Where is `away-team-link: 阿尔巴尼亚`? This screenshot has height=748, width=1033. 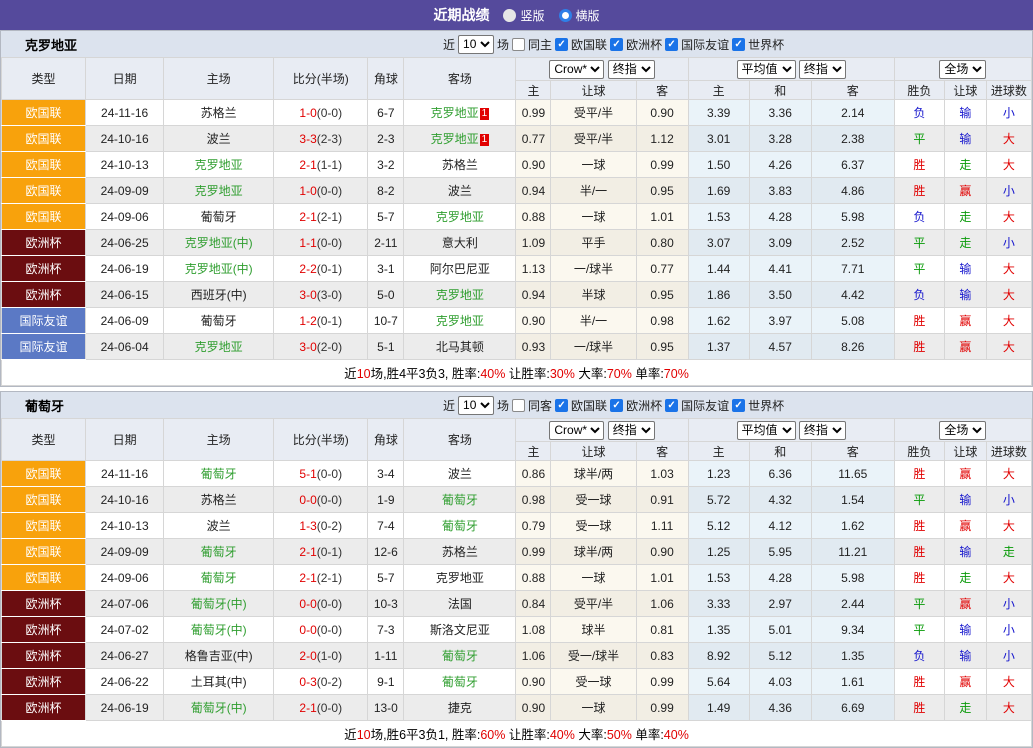 away-team-link: 阿尔巴尼亚 is located at coordinates (460, 269).